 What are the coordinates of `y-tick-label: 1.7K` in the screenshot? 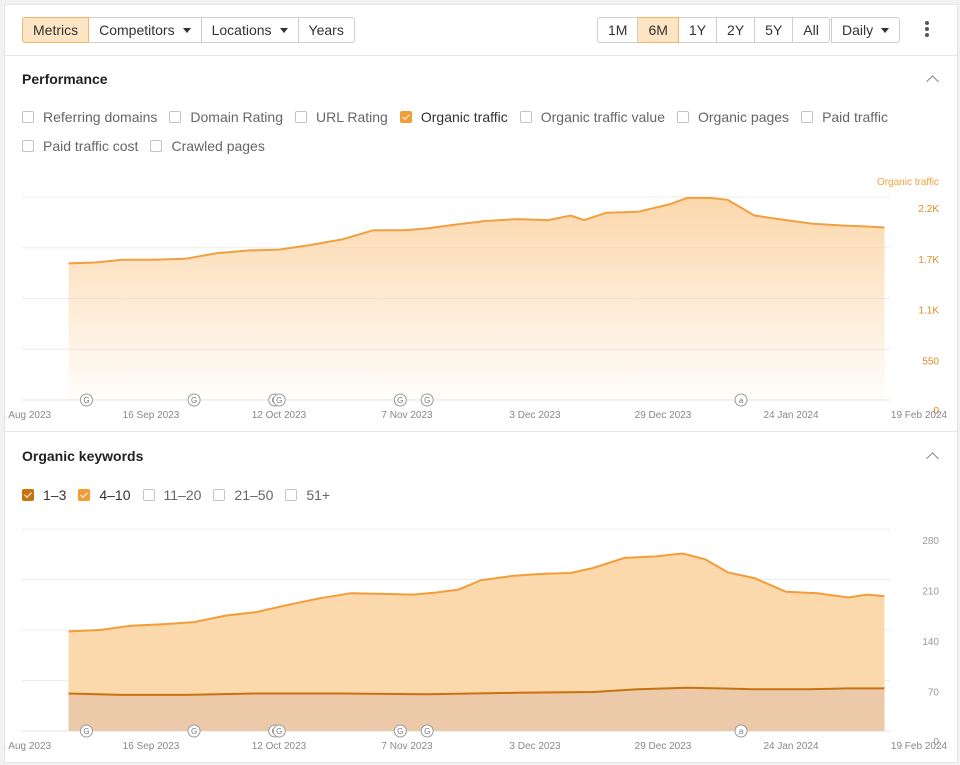 It's located at (928, 260).